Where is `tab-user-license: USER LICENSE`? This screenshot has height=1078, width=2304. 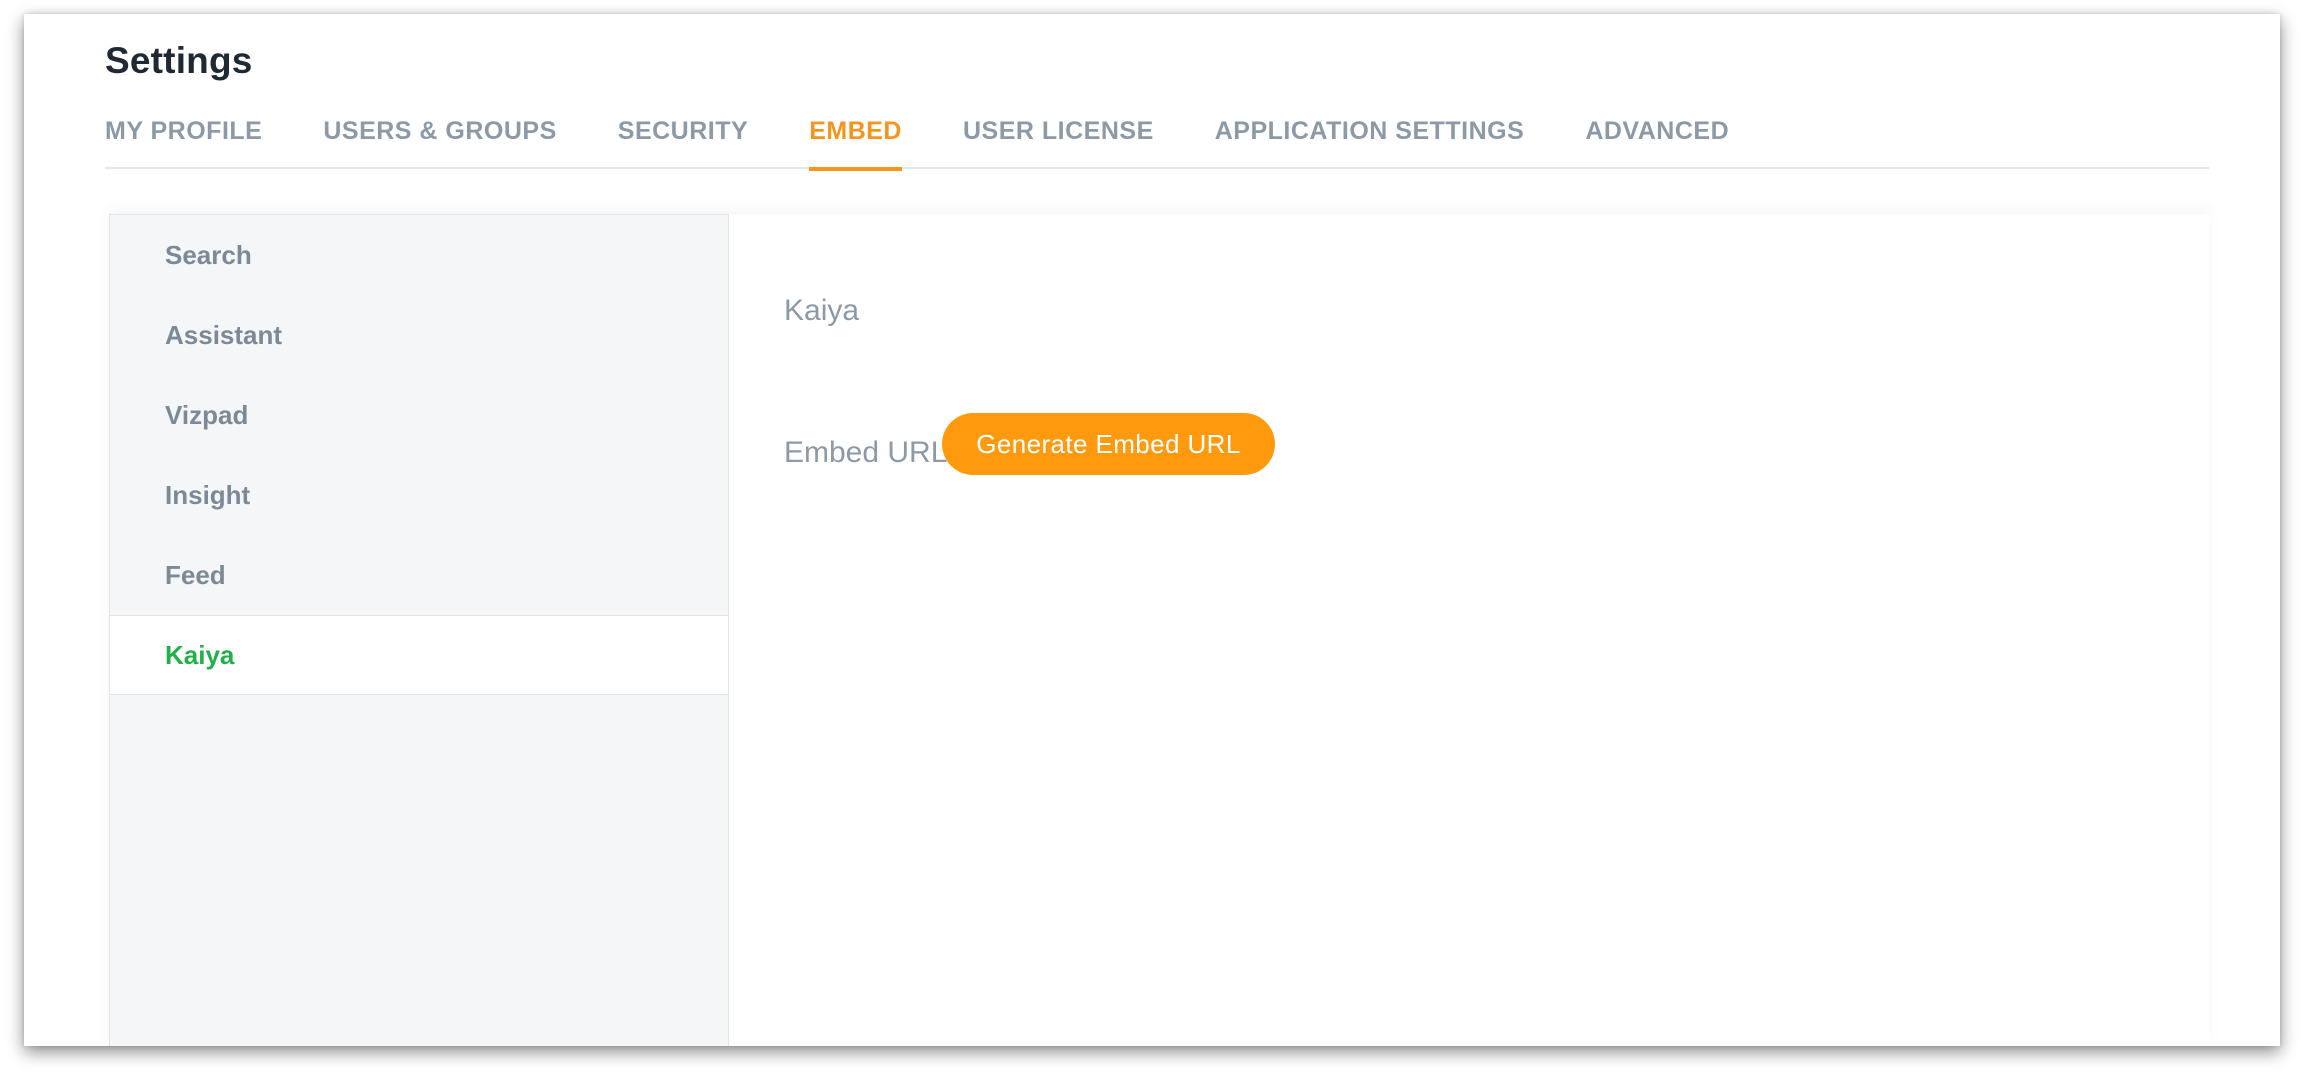
tab-user-license: USER LICENSE is located at coordinates (1058, 135).